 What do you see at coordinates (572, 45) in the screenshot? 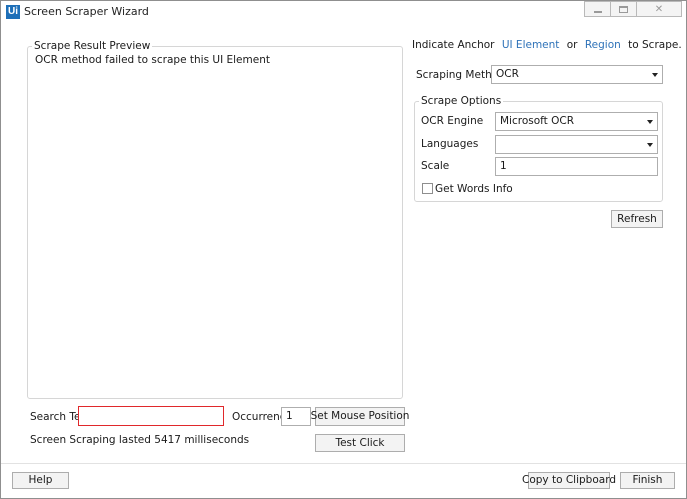
I see `or-label: or` at bounding box center [572, 45].